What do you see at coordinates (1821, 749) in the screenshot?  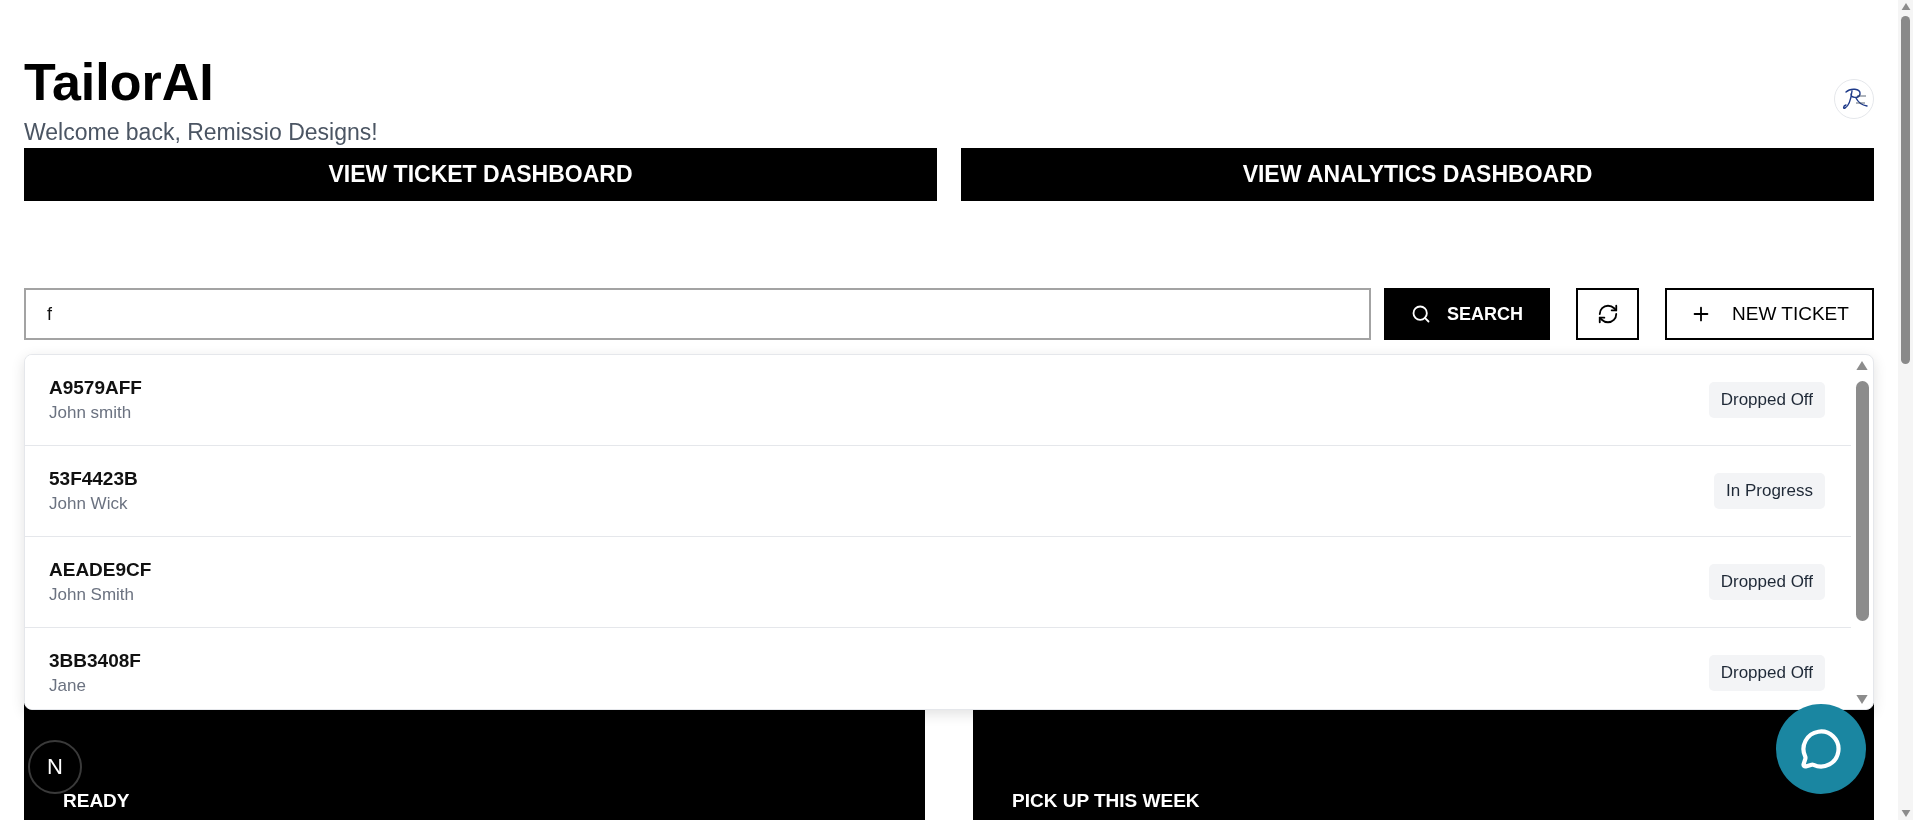 I see `chat-bubble-icon` at bounding box center [1821, 749].